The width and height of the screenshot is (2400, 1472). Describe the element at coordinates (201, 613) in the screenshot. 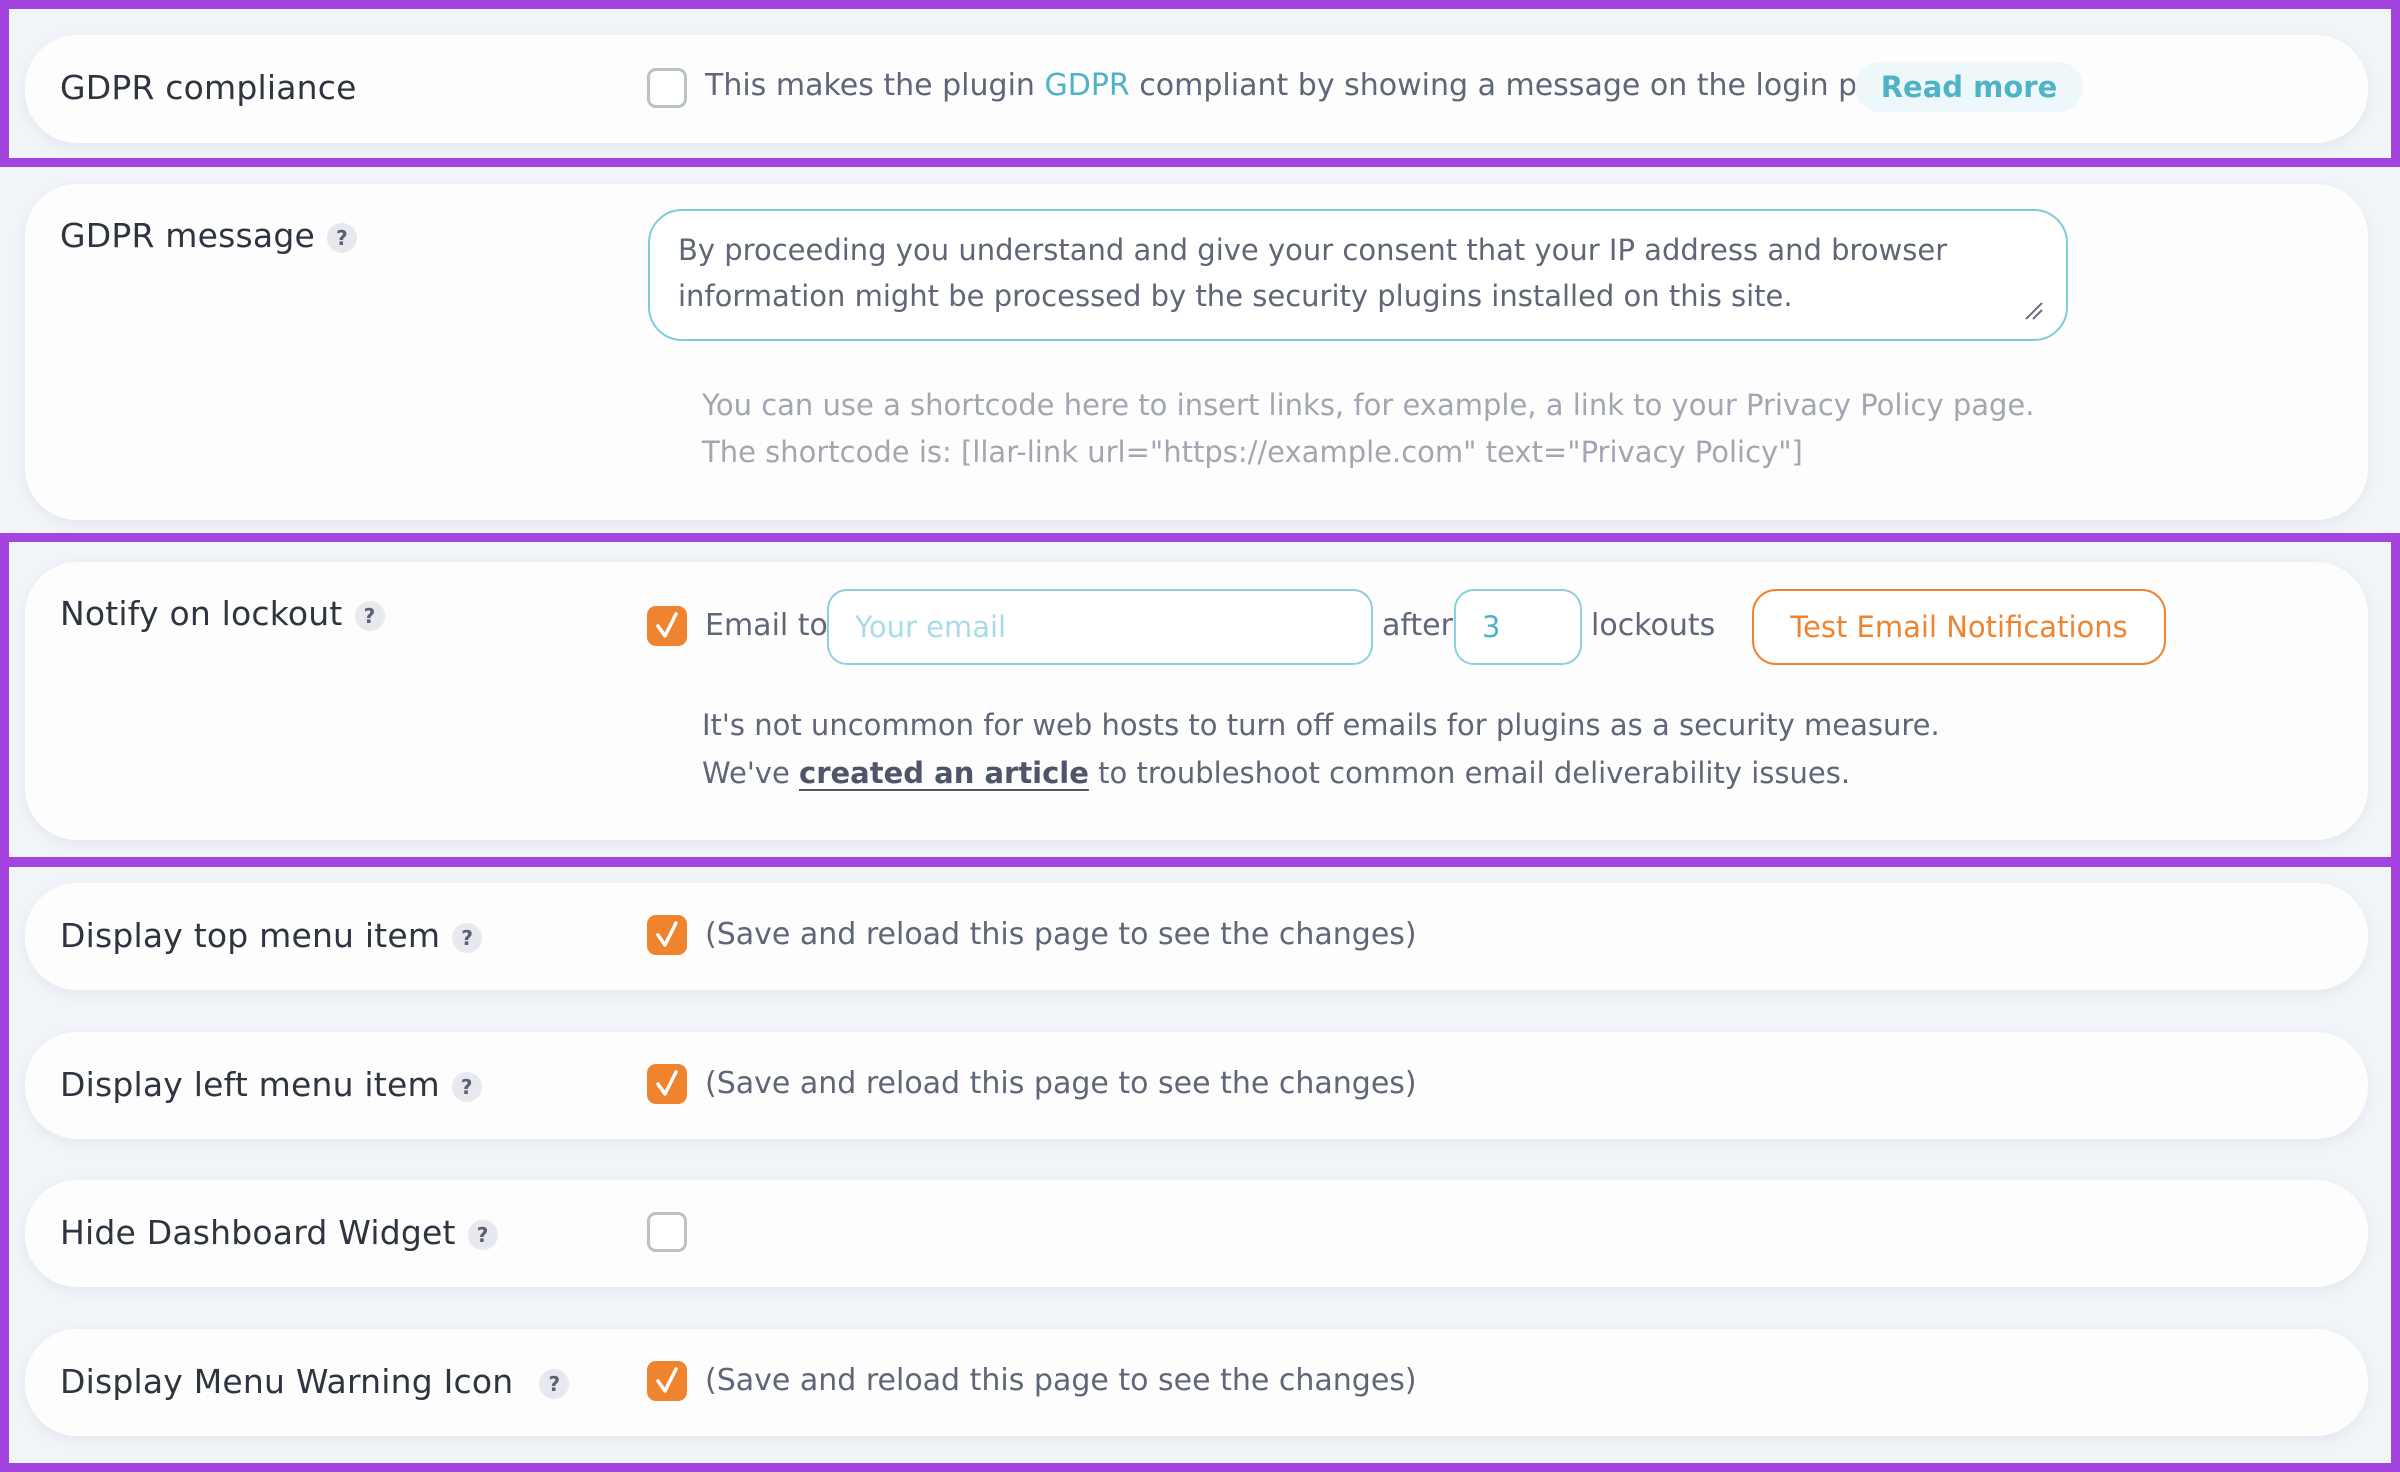

I see `notify-on-lockout-label-text: Notify on lockout` at that location.